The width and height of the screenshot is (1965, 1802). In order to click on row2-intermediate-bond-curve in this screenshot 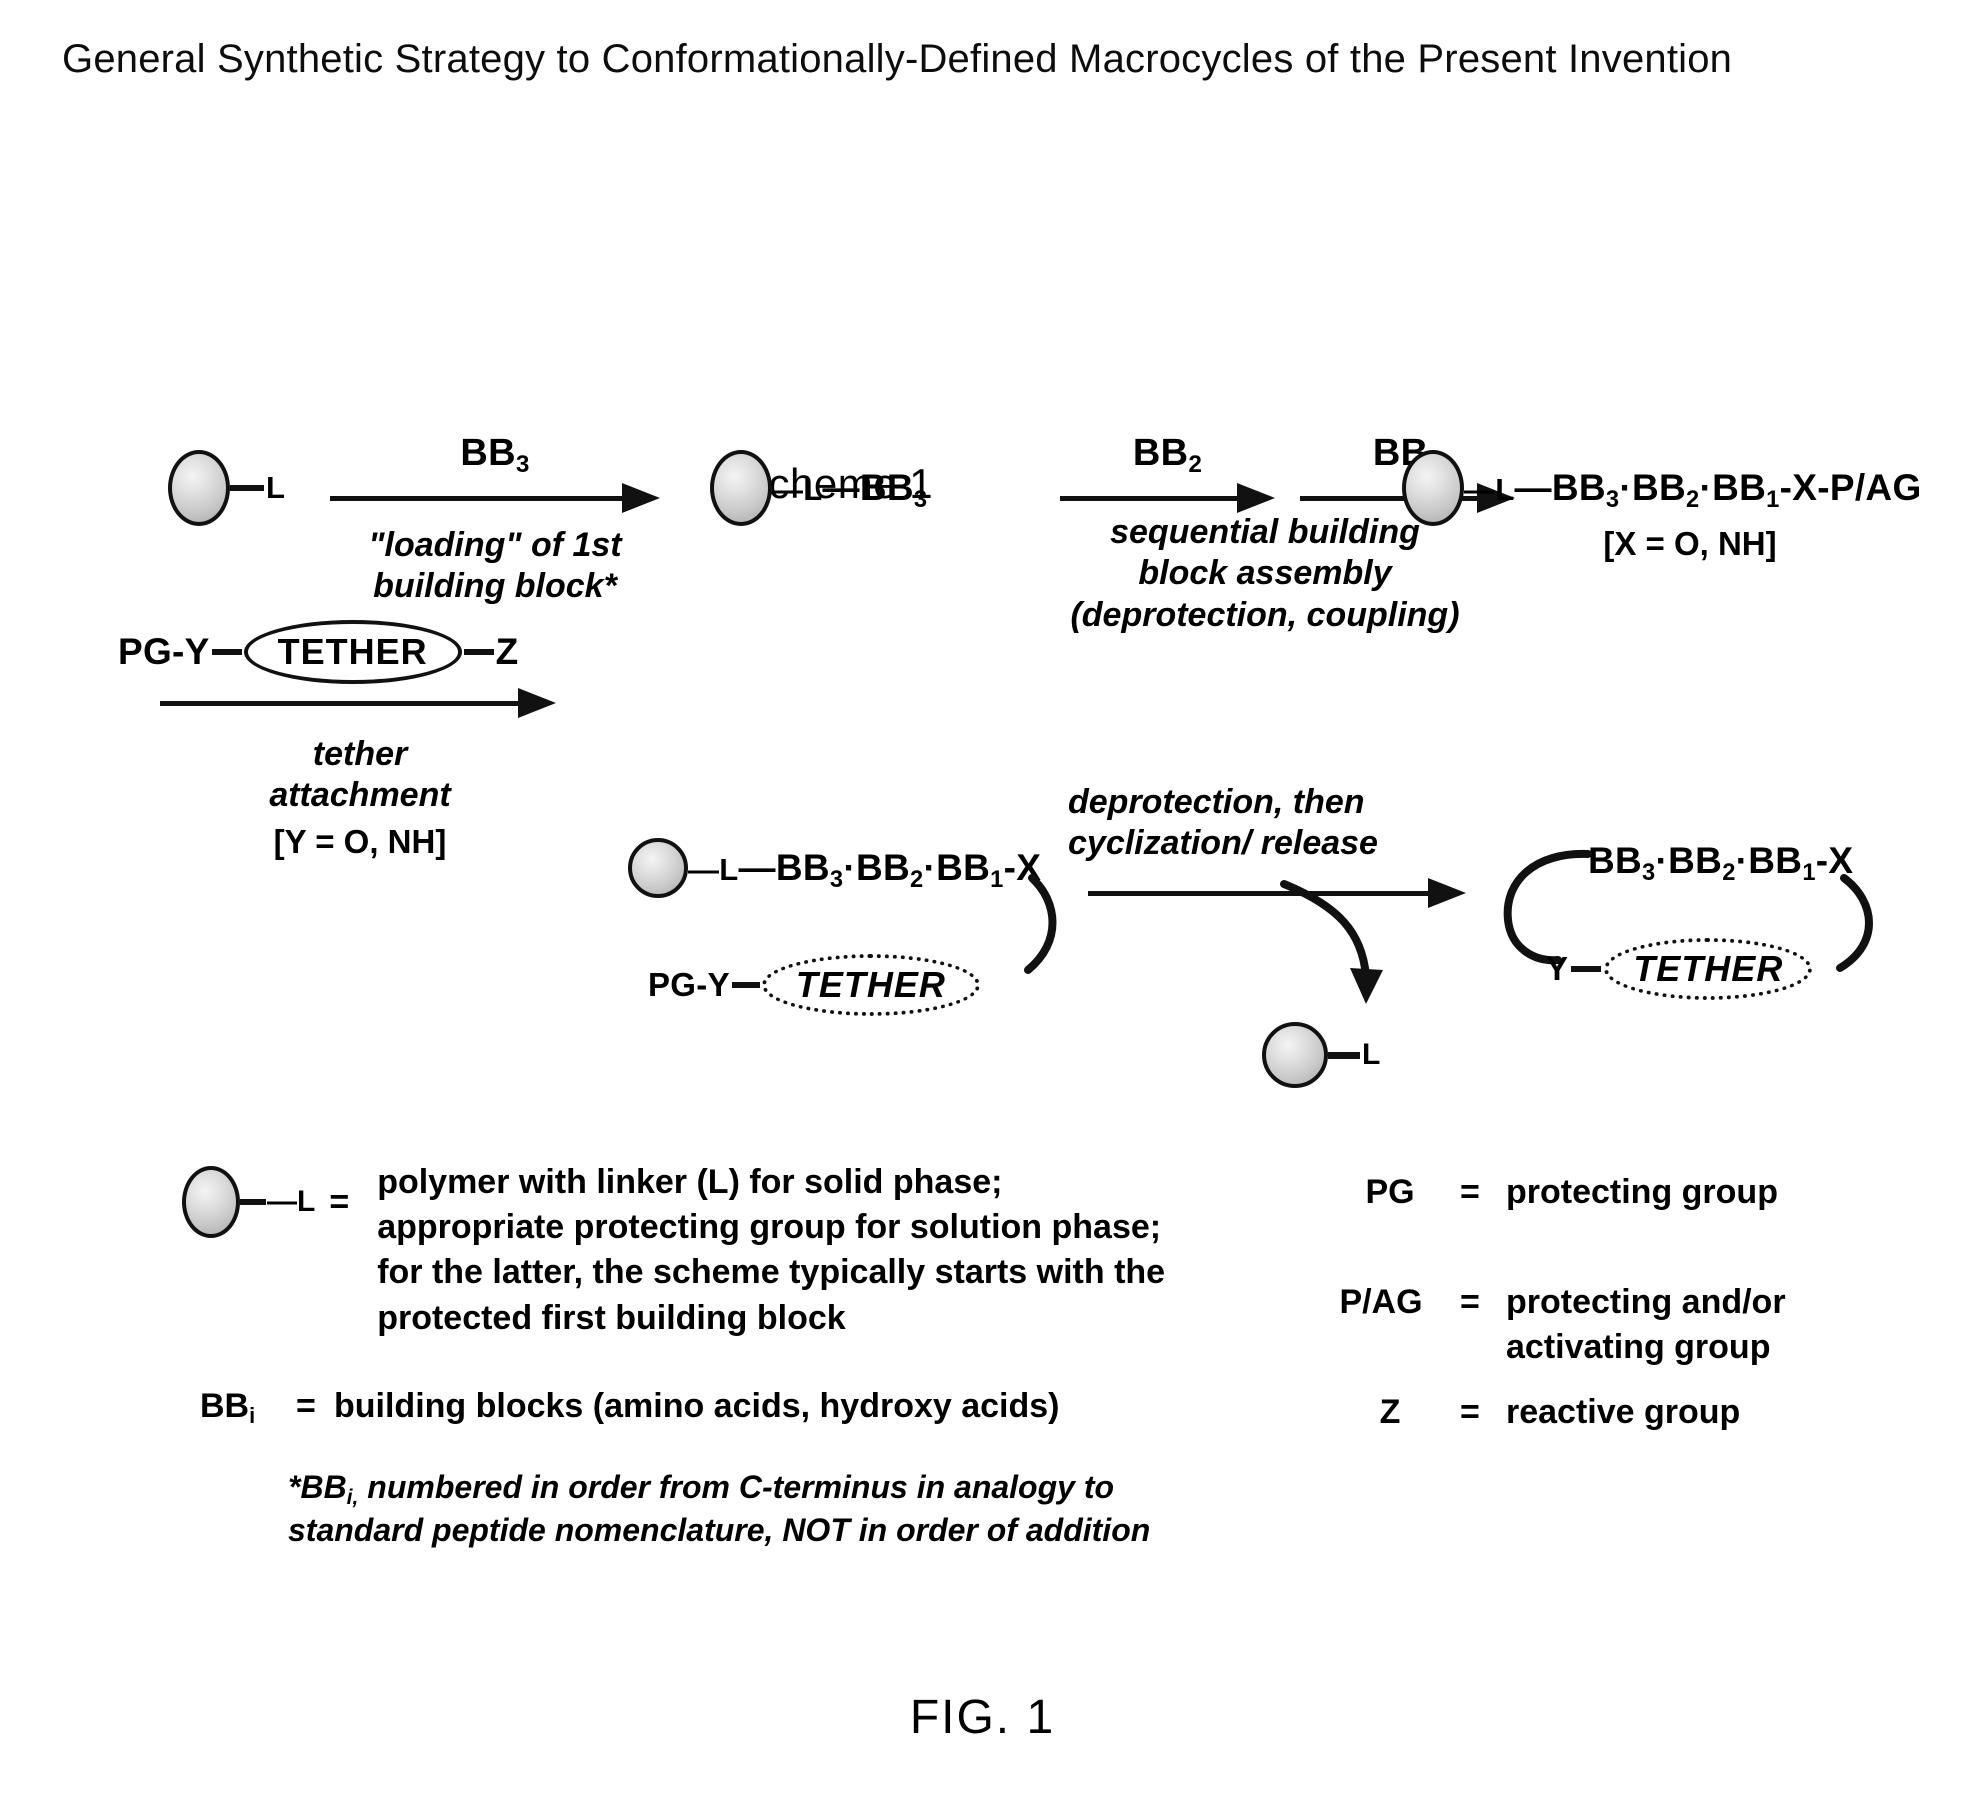, I will do `click(1040, 924)`.